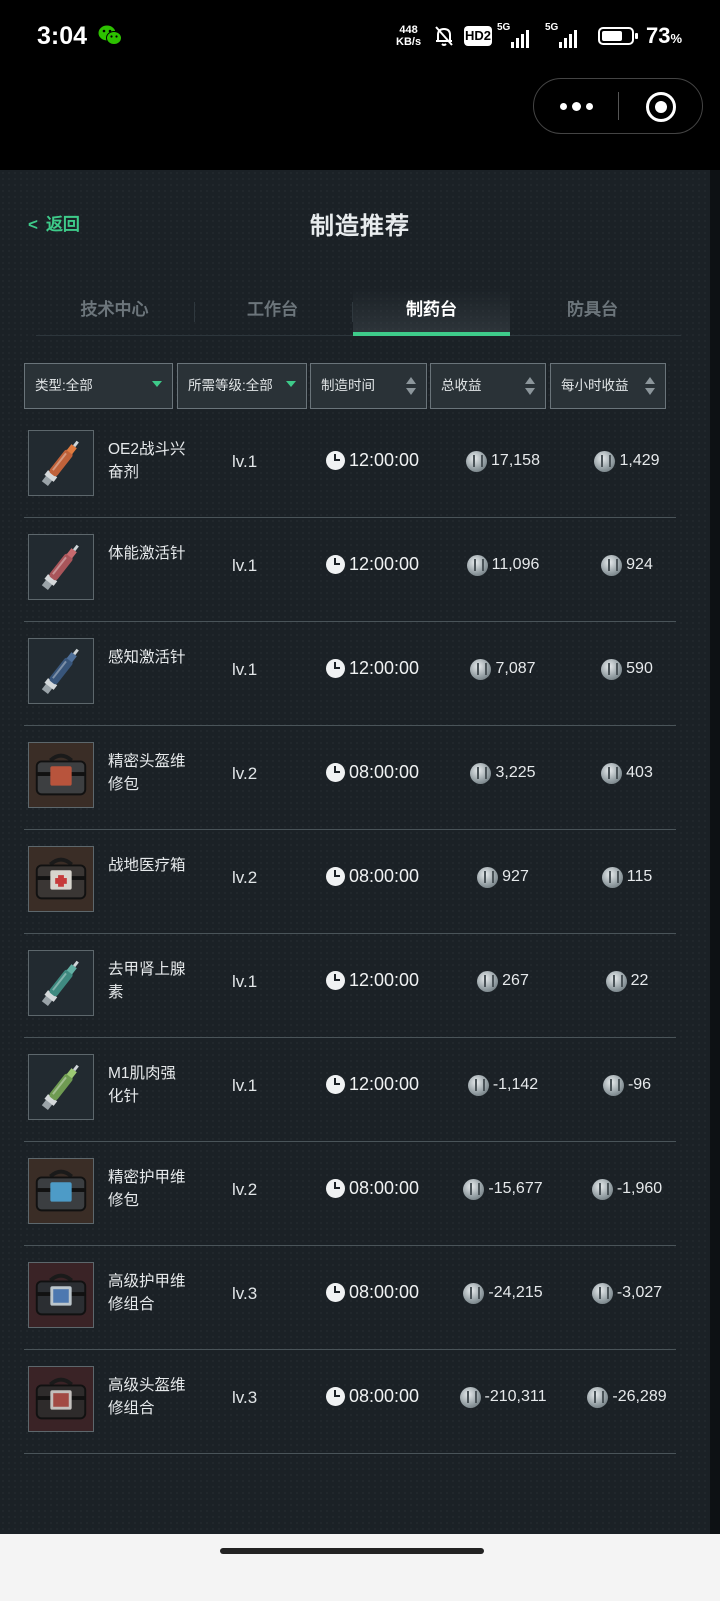 This screenshot has width=720, height=1601. Describe the element at coordinates (147, 981) in the screenshot. I see `item-name: 去甲肾上腺素` at that location.